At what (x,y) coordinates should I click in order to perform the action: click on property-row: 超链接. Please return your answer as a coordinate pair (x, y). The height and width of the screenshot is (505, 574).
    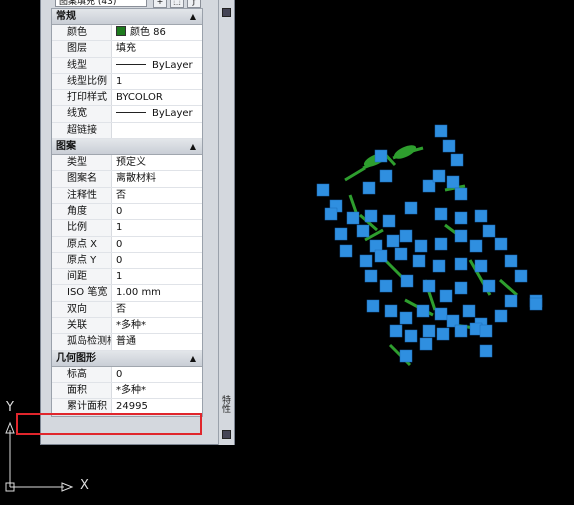
    Looking at the image, I should click on (127, 131).